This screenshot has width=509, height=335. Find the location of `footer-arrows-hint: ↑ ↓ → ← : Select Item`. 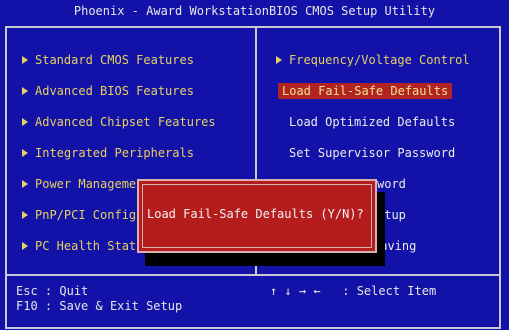

footer-arrows-hint: ↑ ↓ → ← : Select Item is located at coordinates (353, 291).